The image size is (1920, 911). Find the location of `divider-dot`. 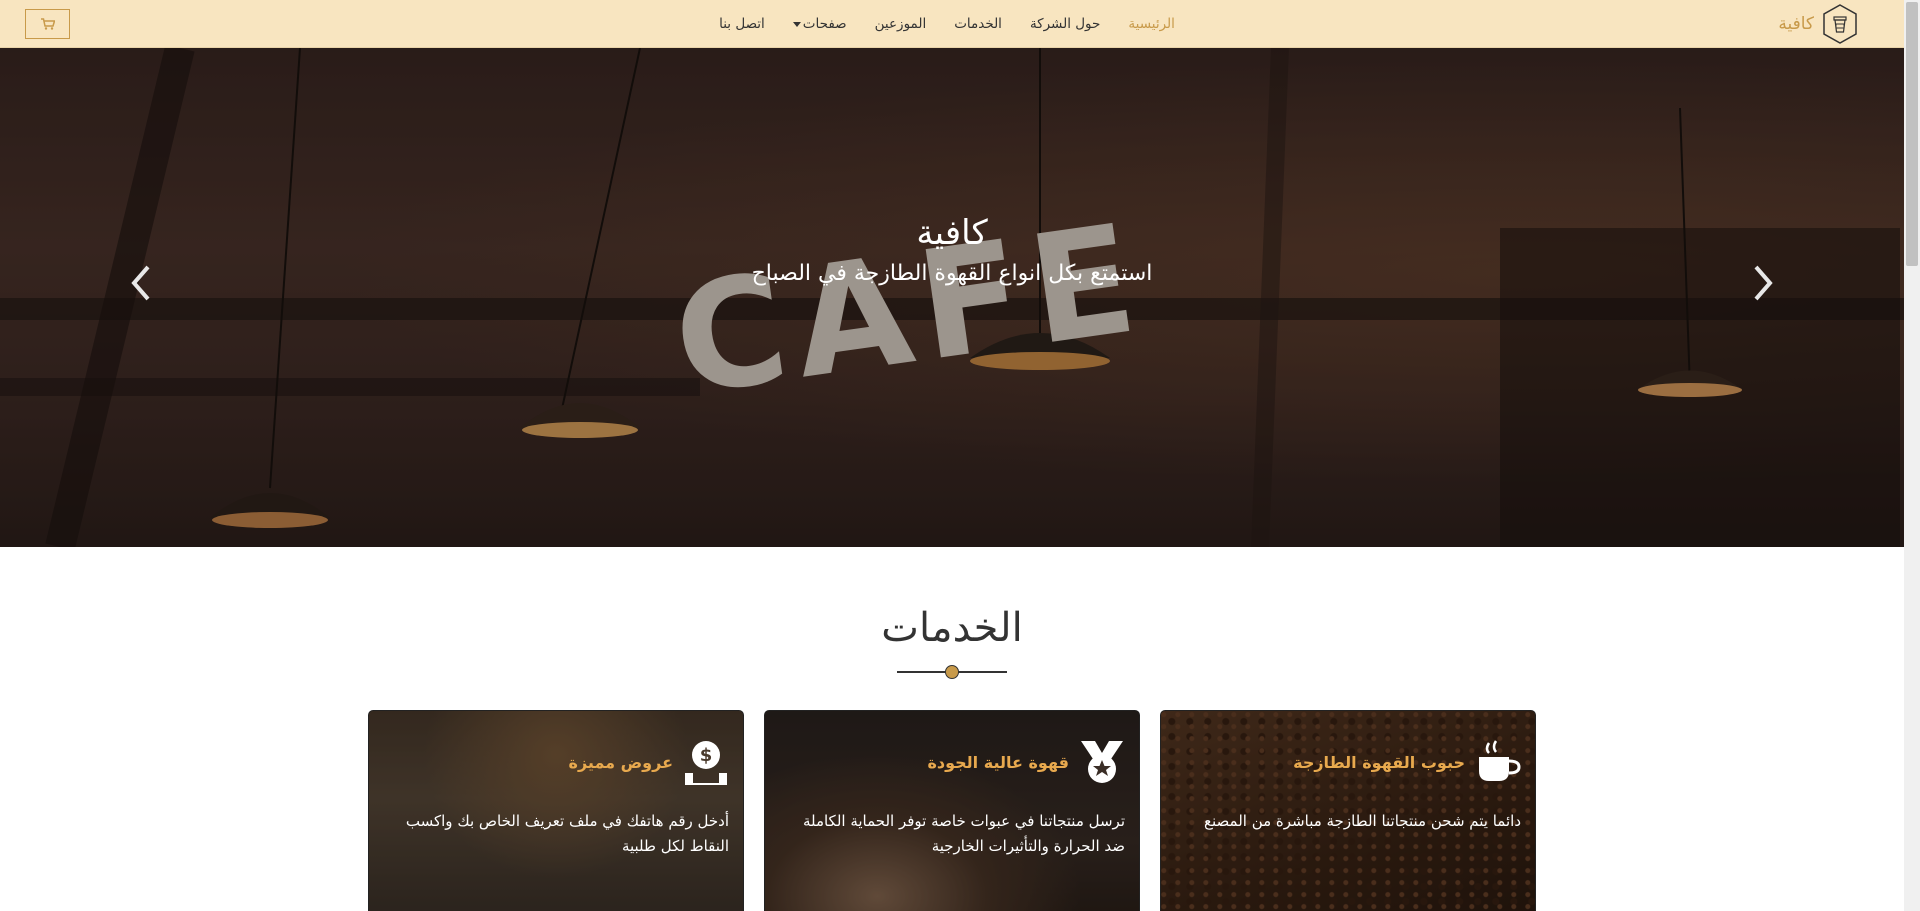

divider-dot is located at coordinates (952, 672).